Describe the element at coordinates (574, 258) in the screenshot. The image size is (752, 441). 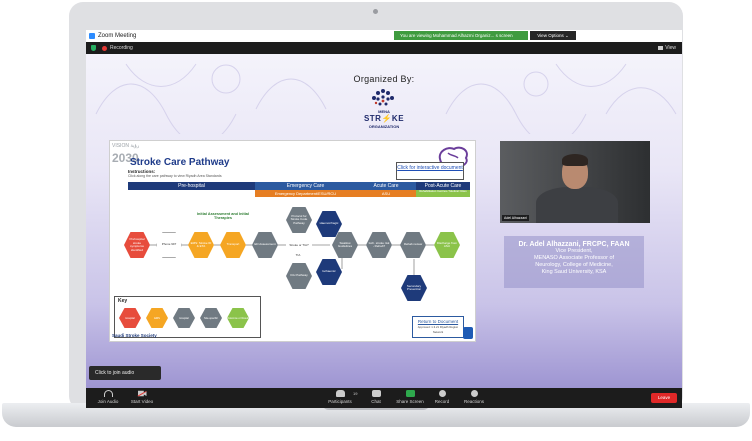
I see `speaker-title-2: MENASO Associate Professor of` at that location.